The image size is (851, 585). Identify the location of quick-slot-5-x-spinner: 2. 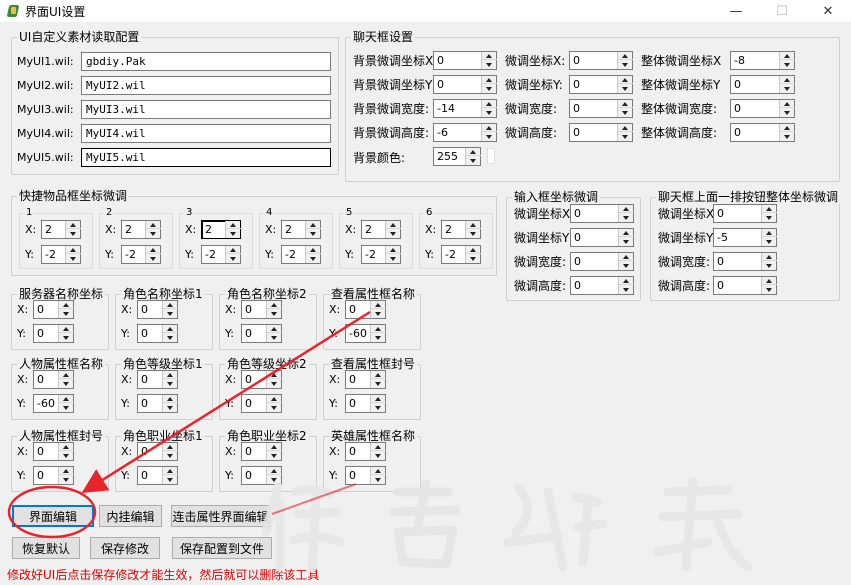
(381, 229).